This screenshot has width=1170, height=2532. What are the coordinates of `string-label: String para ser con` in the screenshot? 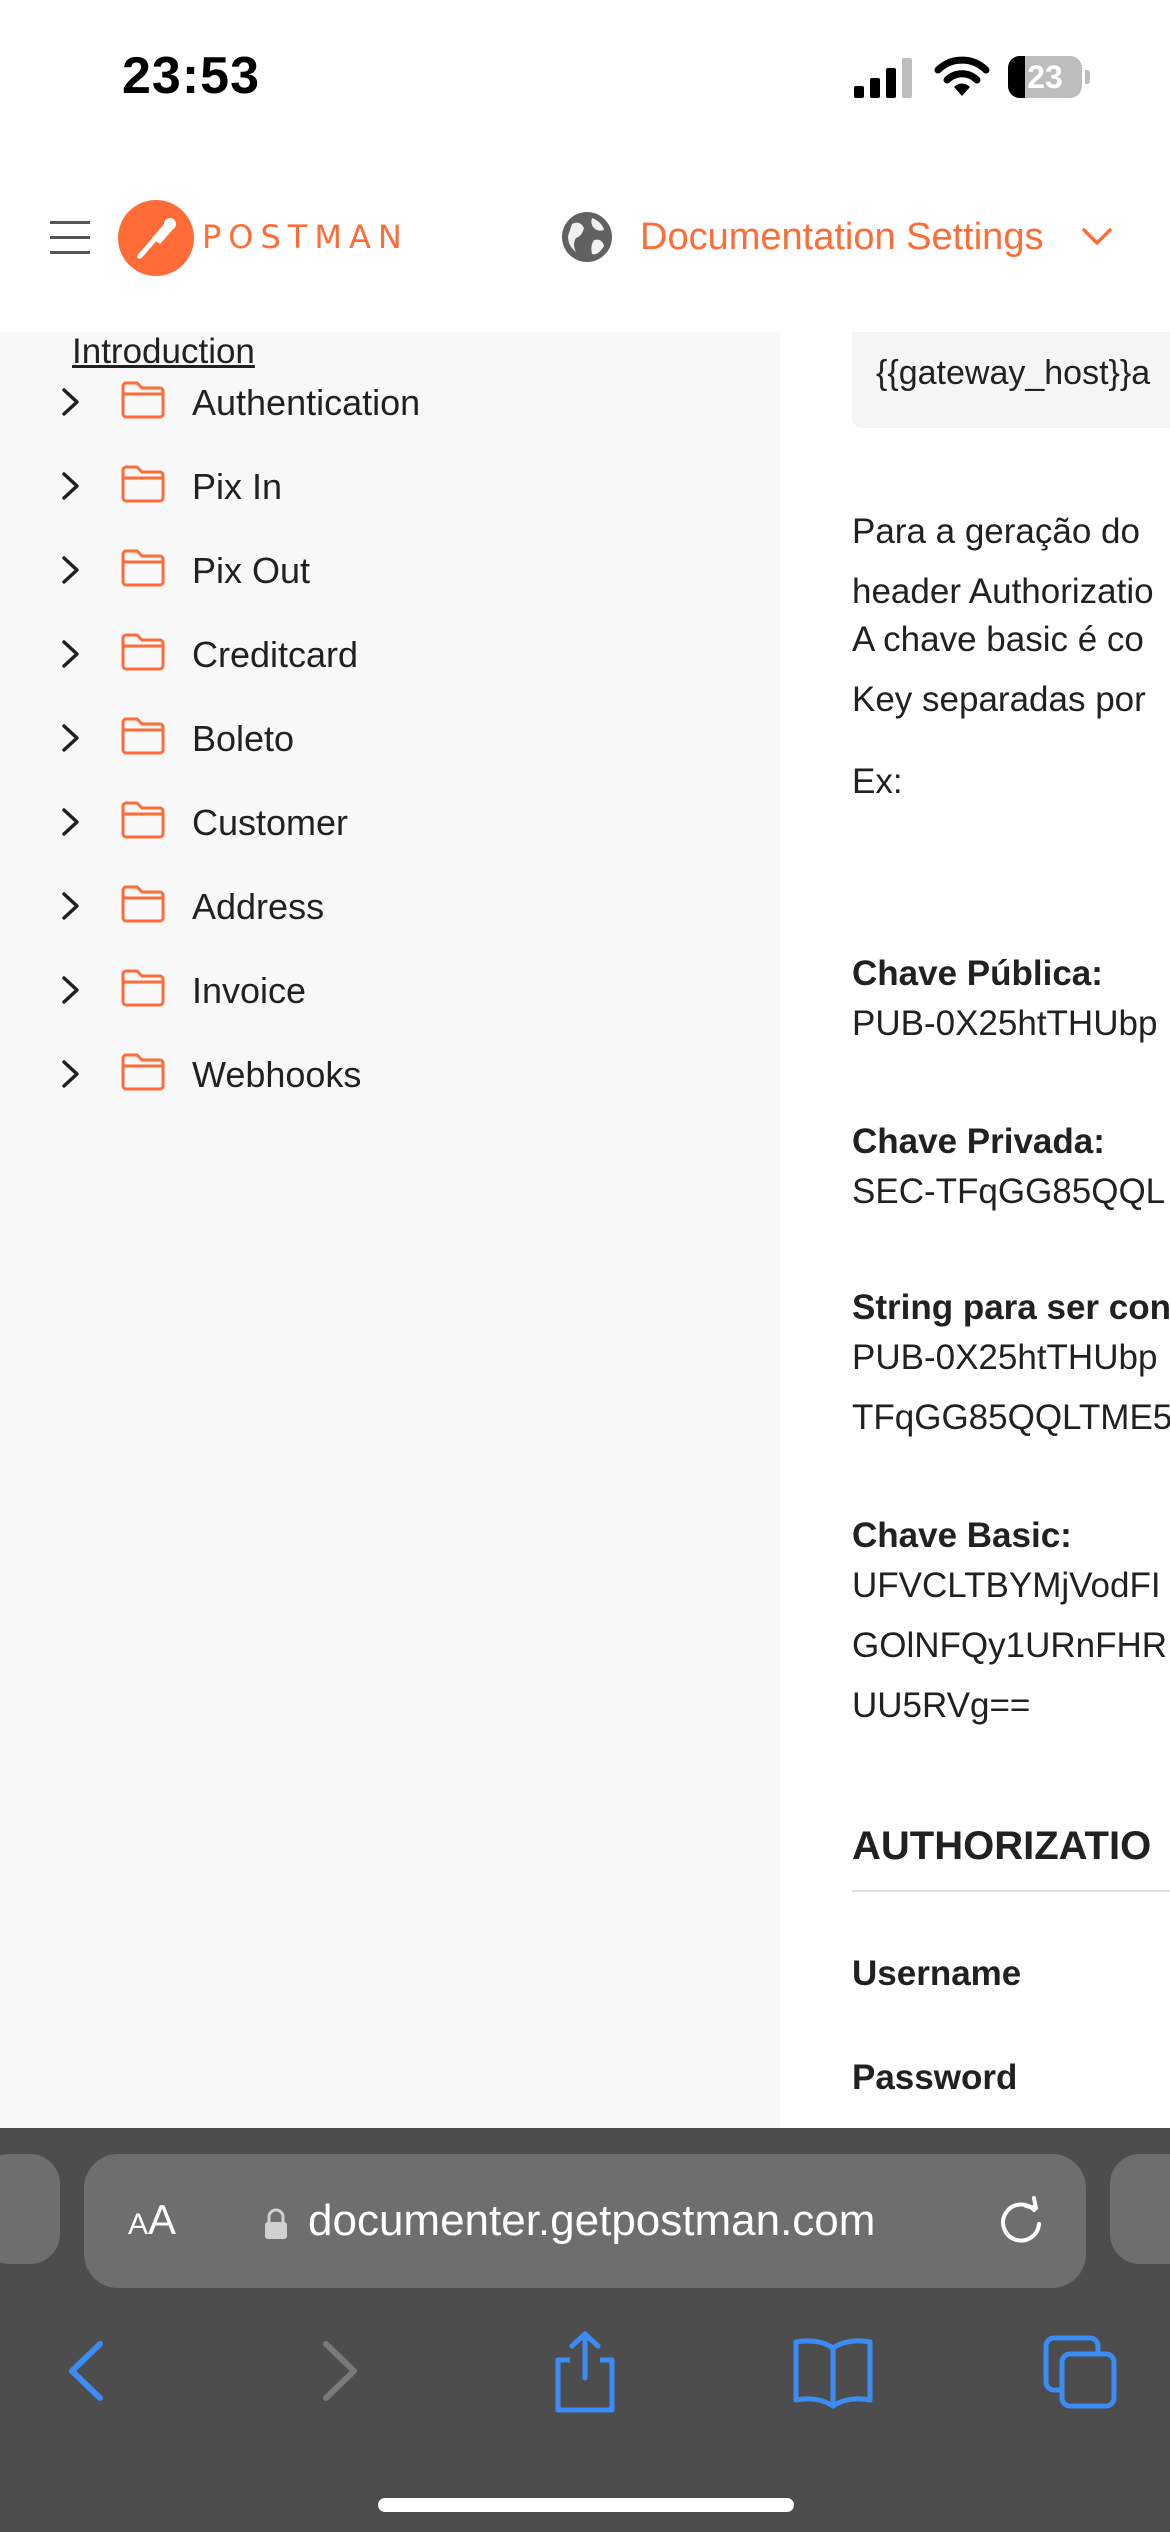 It's located at (1011, 1307).